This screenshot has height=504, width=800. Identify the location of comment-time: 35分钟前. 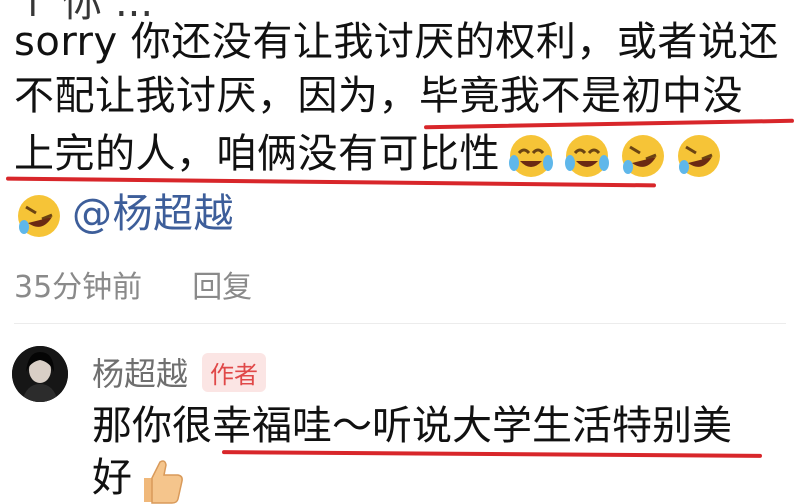
(78, 287).